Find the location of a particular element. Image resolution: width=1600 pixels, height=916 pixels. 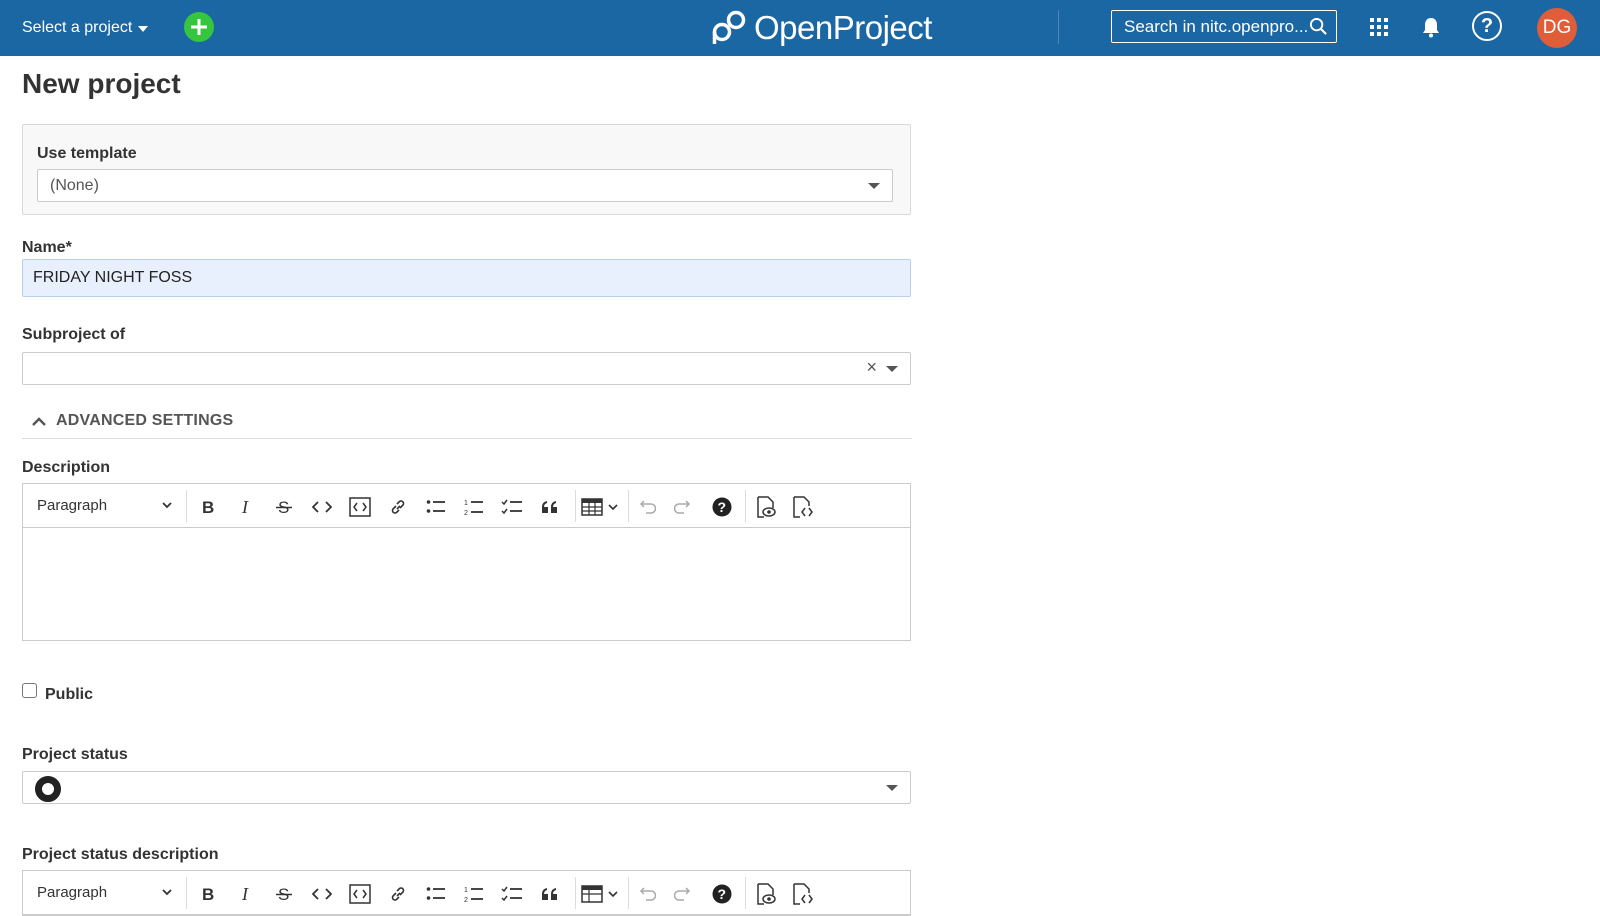

status-circle-icon is located at coordinates (48, 789).